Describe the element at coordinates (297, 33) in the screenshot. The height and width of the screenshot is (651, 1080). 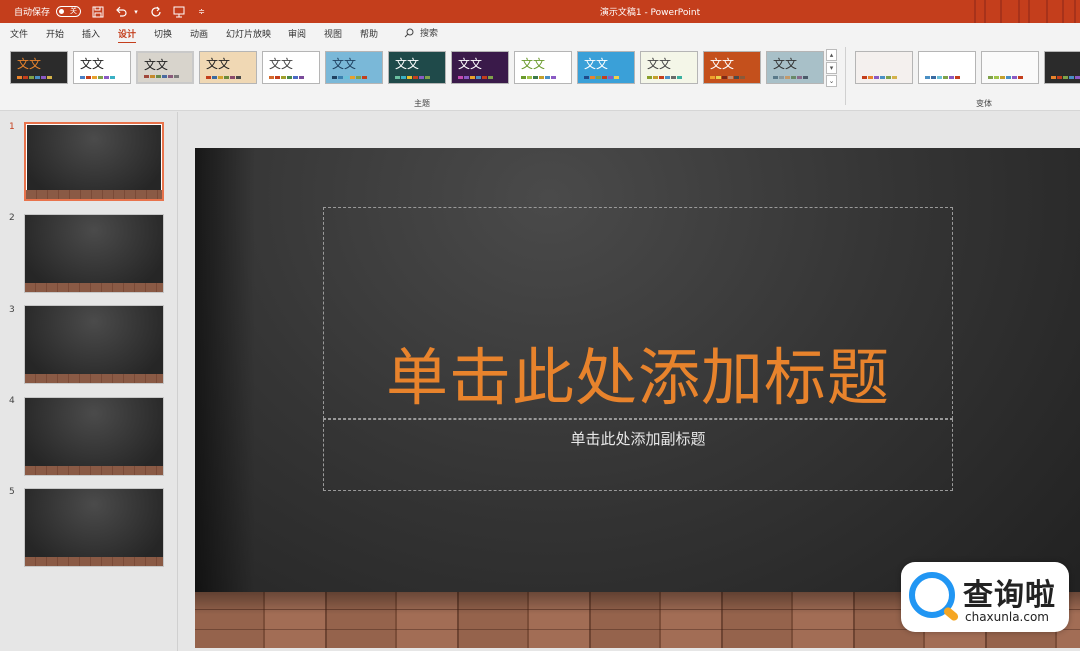
I see `tab-review: 审阅` at that location.